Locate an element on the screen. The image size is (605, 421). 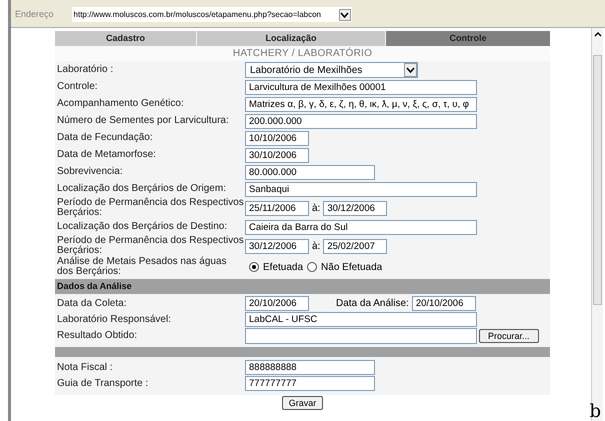
input-field: Caieira da Barra do Sul is located at coordinates (361, 227).